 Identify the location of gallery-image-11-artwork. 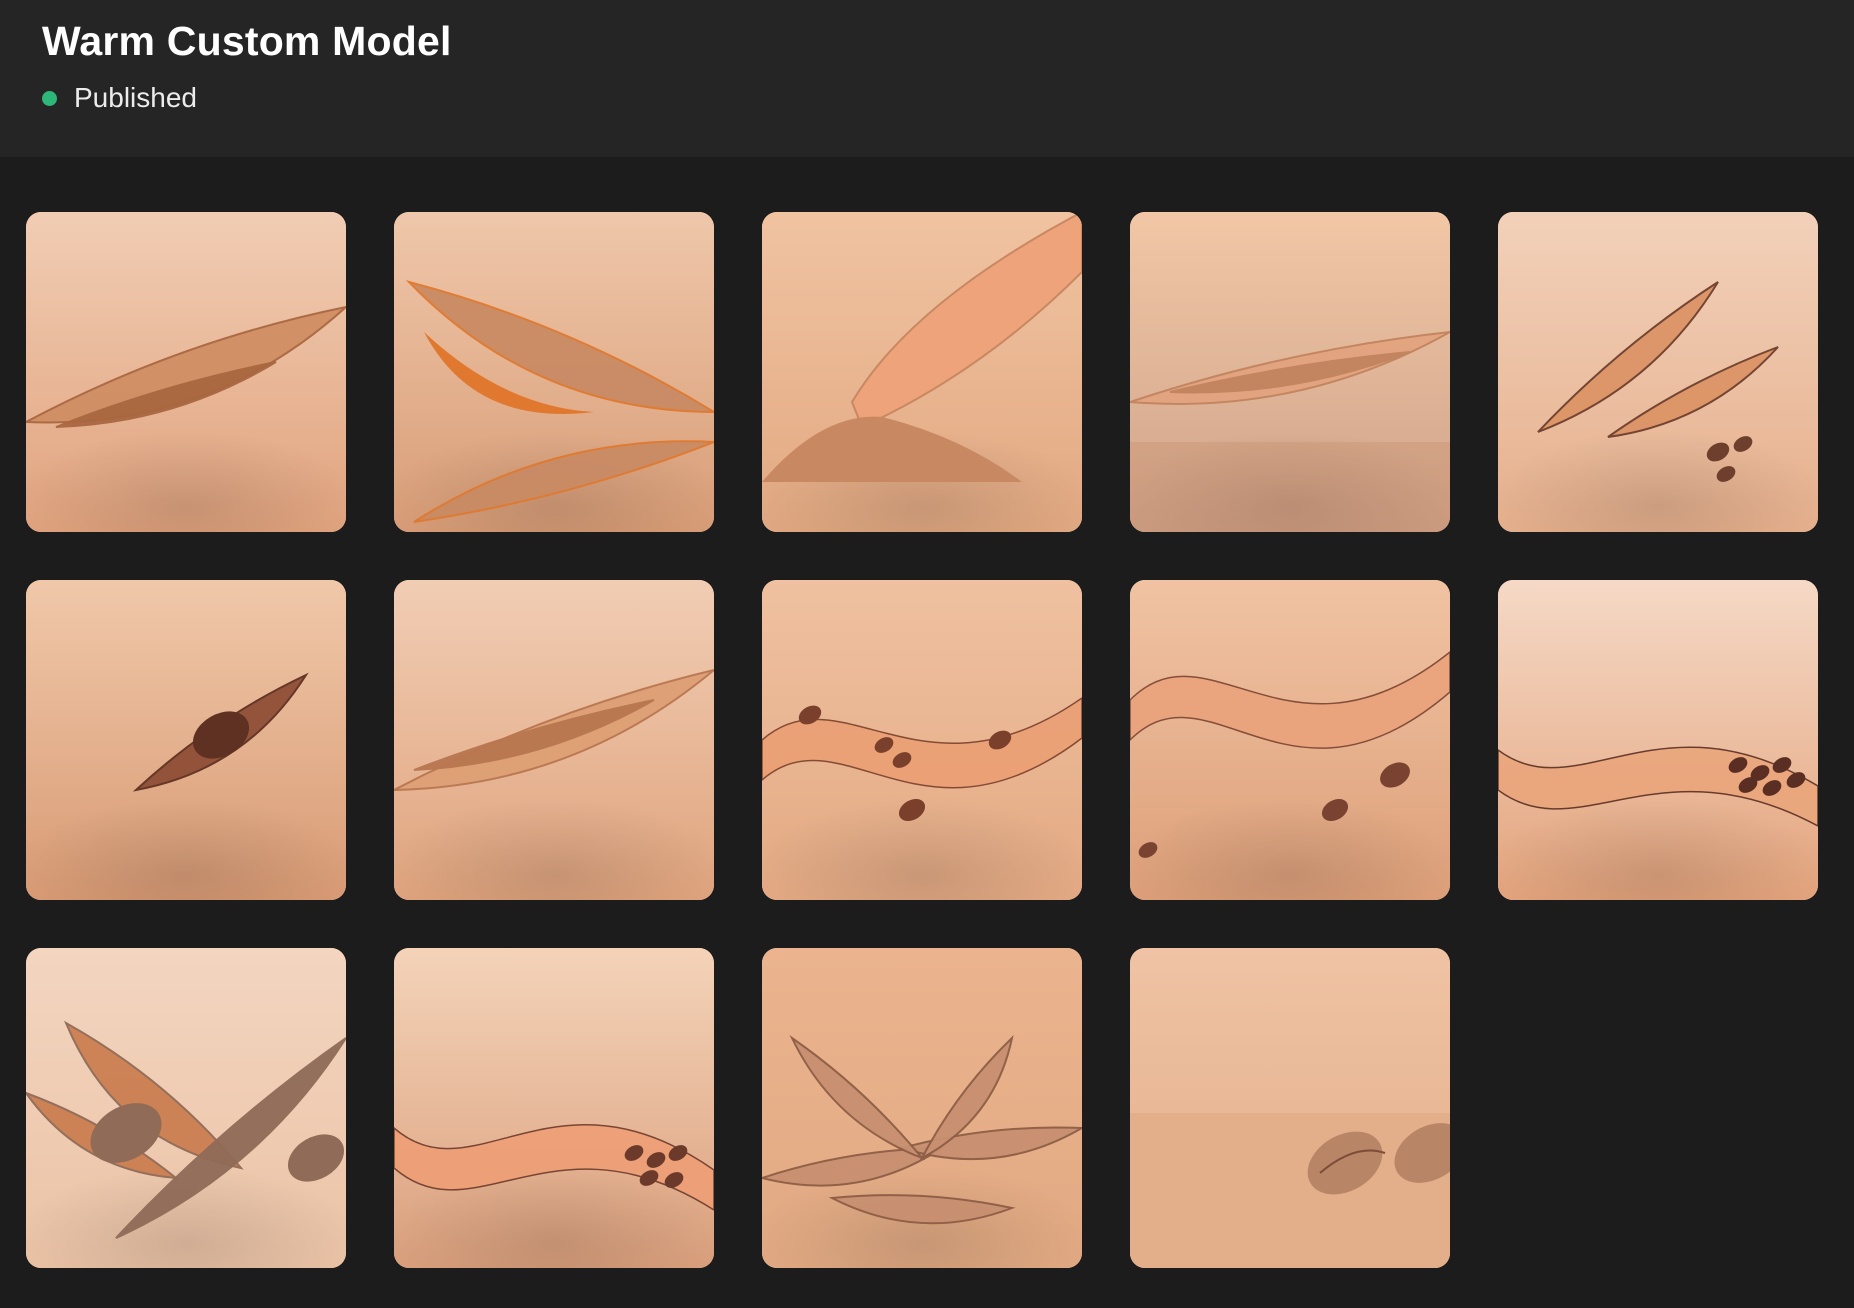
(186, 1108).